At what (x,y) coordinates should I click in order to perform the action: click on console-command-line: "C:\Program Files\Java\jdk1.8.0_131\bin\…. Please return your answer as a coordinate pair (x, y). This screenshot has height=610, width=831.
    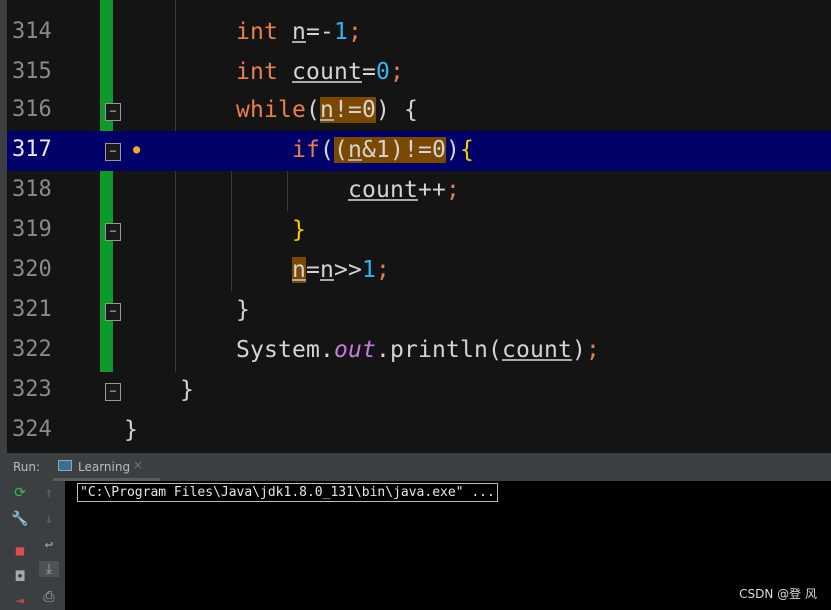
    Looking at the image, I should click on (287, 492).